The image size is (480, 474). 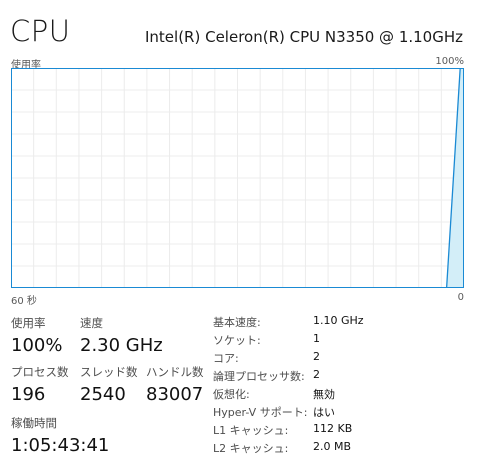 What do you see at coordinates (333, 341) in the screenshot?
I see `prop-sockets: ソケット: 1` at bounding box center [333, 341].